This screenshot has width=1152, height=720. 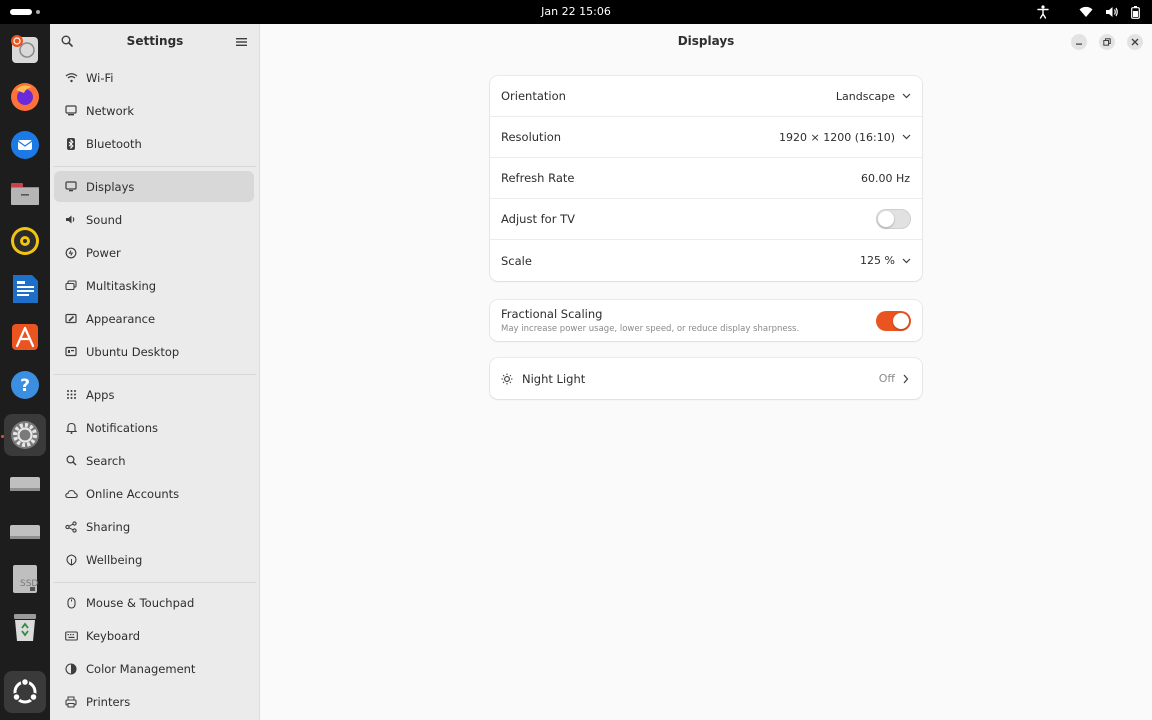 What do you see at coordinates (241, 43) in the screenshot?
I see `hamburger-menu-icon` at bounding box center [241, 43].